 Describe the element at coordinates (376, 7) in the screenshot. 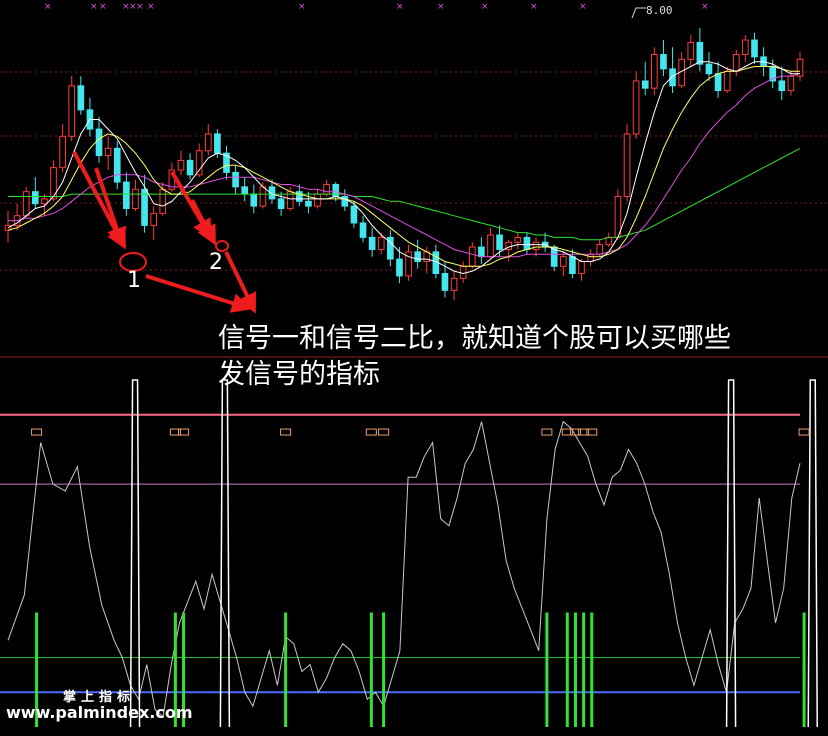

I see `top-markers: × × × × × × × × × × × × × ×` at that location.